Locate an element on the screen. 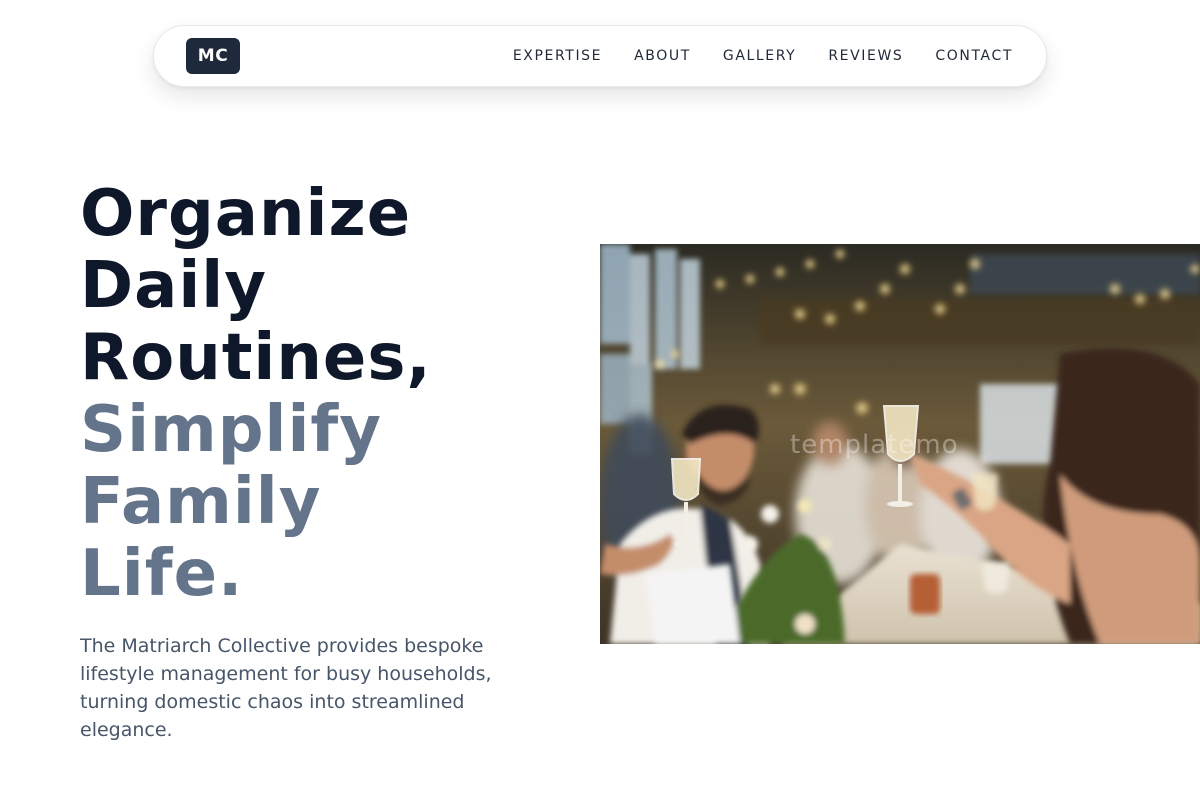  nav-links: EXPERTISE ABOUT GALLERY REVIEWS CONTACT is located at coordinates (747, 56).